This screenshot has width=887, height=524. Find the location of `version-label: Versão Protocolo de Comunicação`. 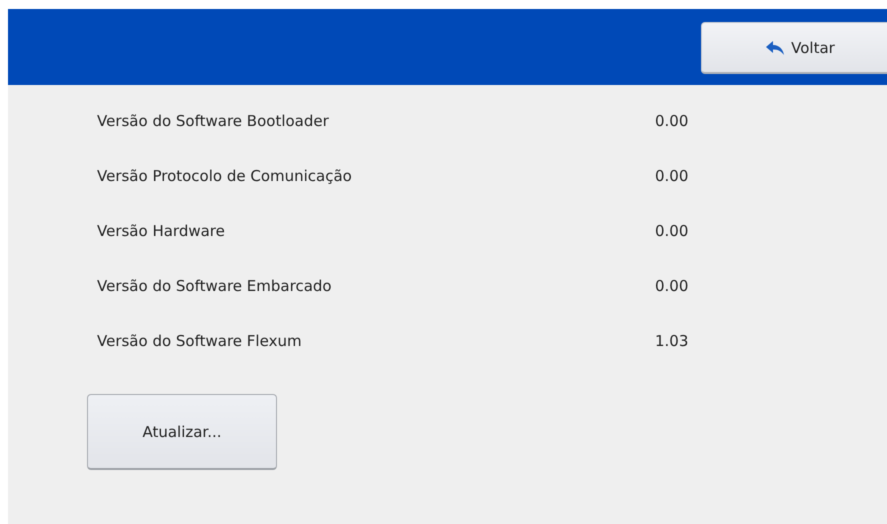

version-label: Versão Protocolo de Comunicação is located at coordinates (224, 175).